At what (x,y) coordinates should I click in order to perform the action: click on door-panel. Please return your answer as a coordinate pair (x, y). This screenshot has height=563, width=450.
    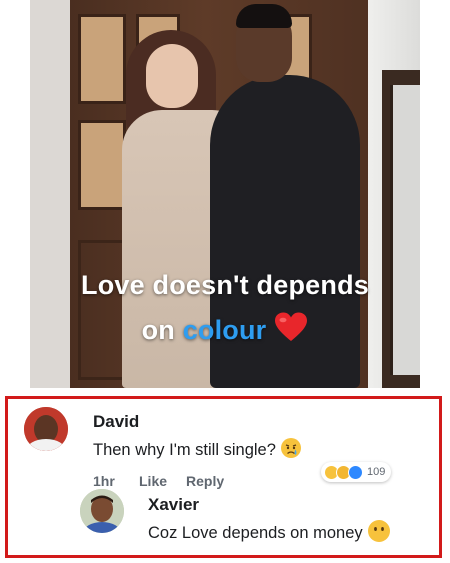
    Looking at the image, I should click on (102, 310).